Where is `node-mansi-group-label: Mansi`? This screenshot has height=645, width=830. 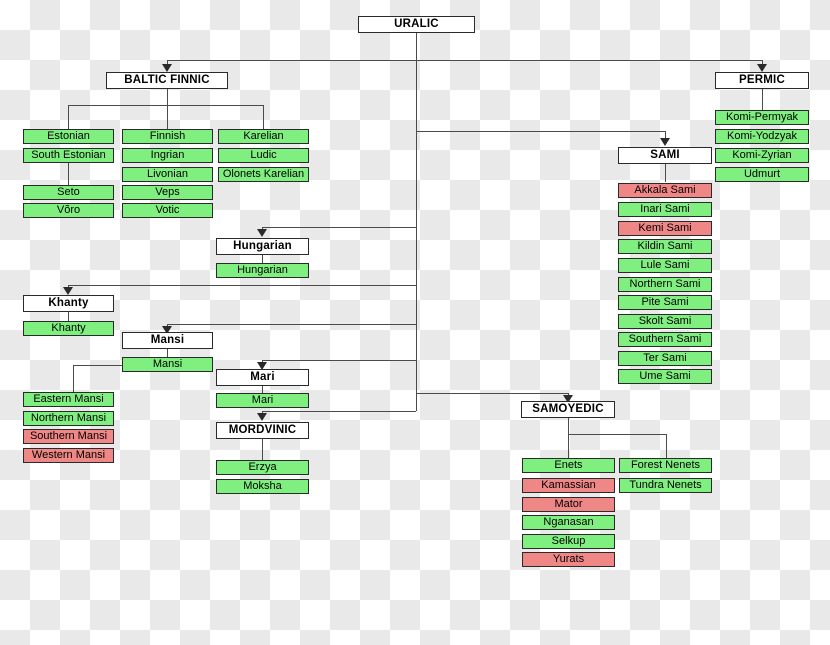 node-mansi-group-label: Mansi is located at coordinates (167, 339).